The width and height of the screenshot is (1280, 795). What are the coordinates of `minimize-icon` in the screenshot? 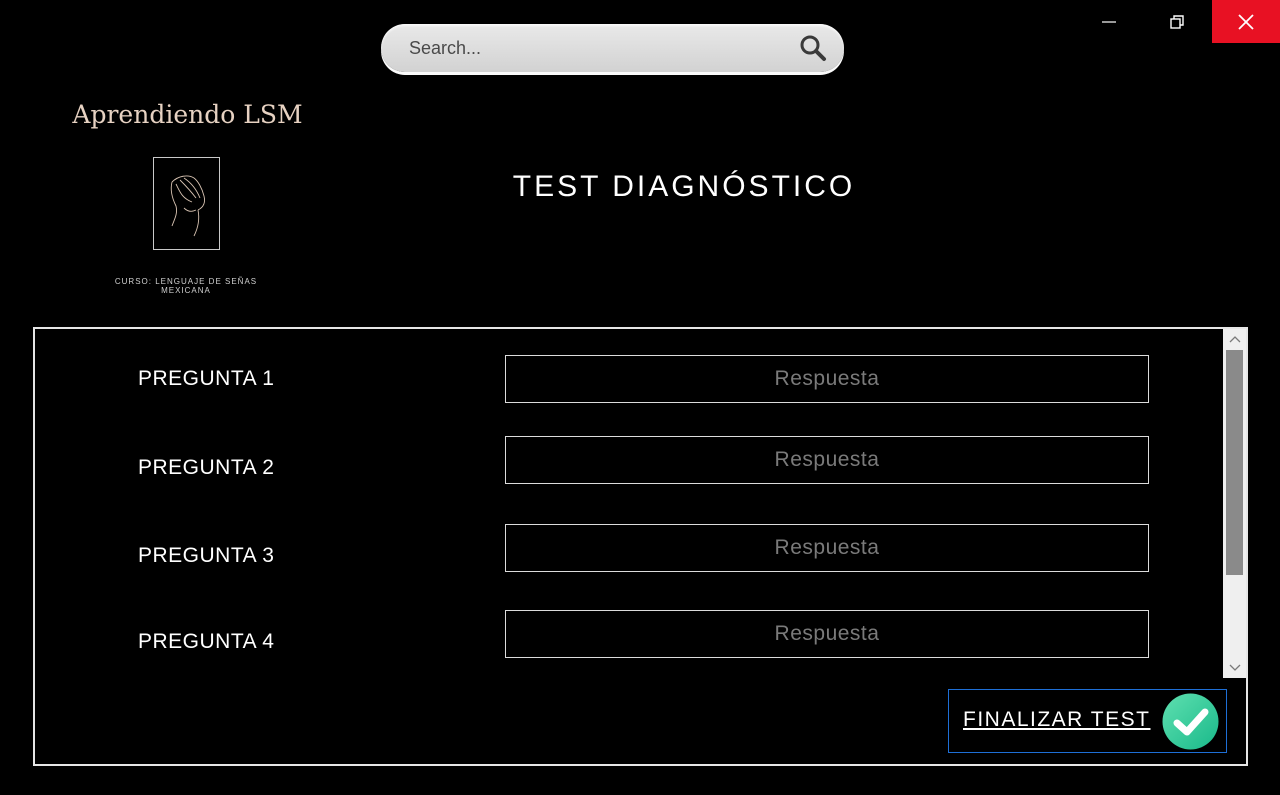 It's located at (1109, 21).